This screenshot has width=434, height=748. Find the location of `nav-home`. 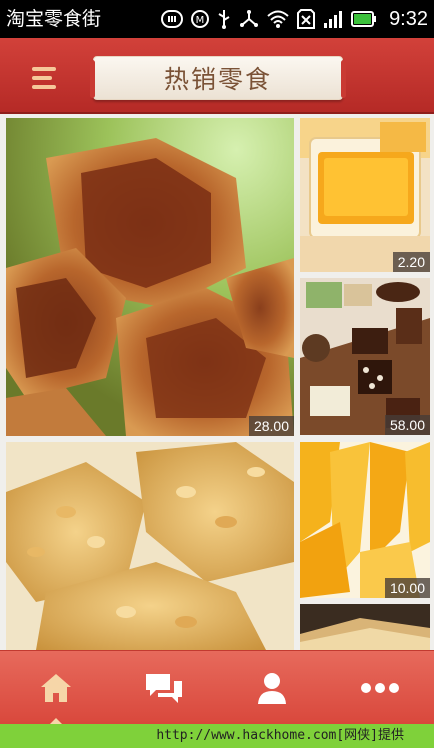

nav-home is located at coordinates (56, 688).